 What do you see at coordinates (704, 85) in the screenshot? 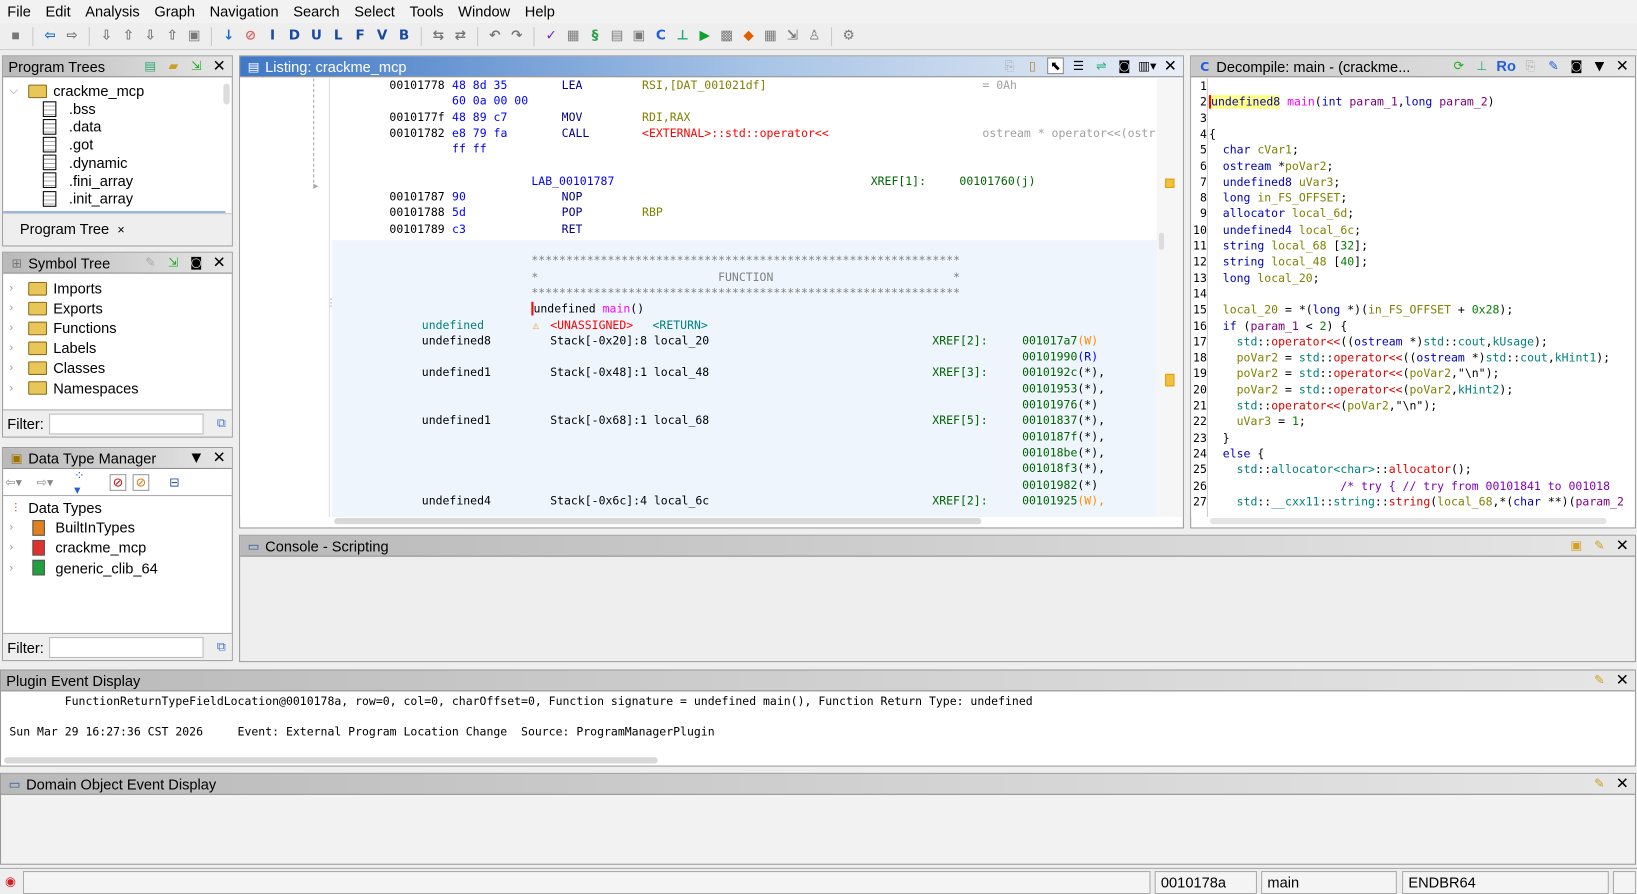
I see `listing-op: RSI,[DAT_001021df]` at bounding box center [704, 85].